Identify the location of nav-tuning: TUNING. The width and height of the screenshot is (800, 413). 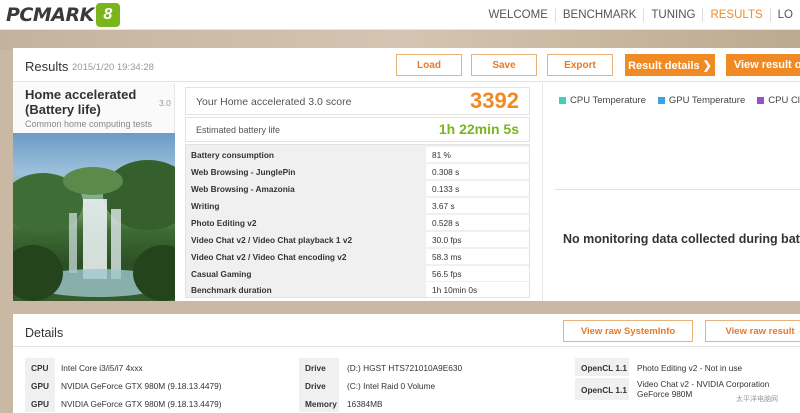
(672, 15).